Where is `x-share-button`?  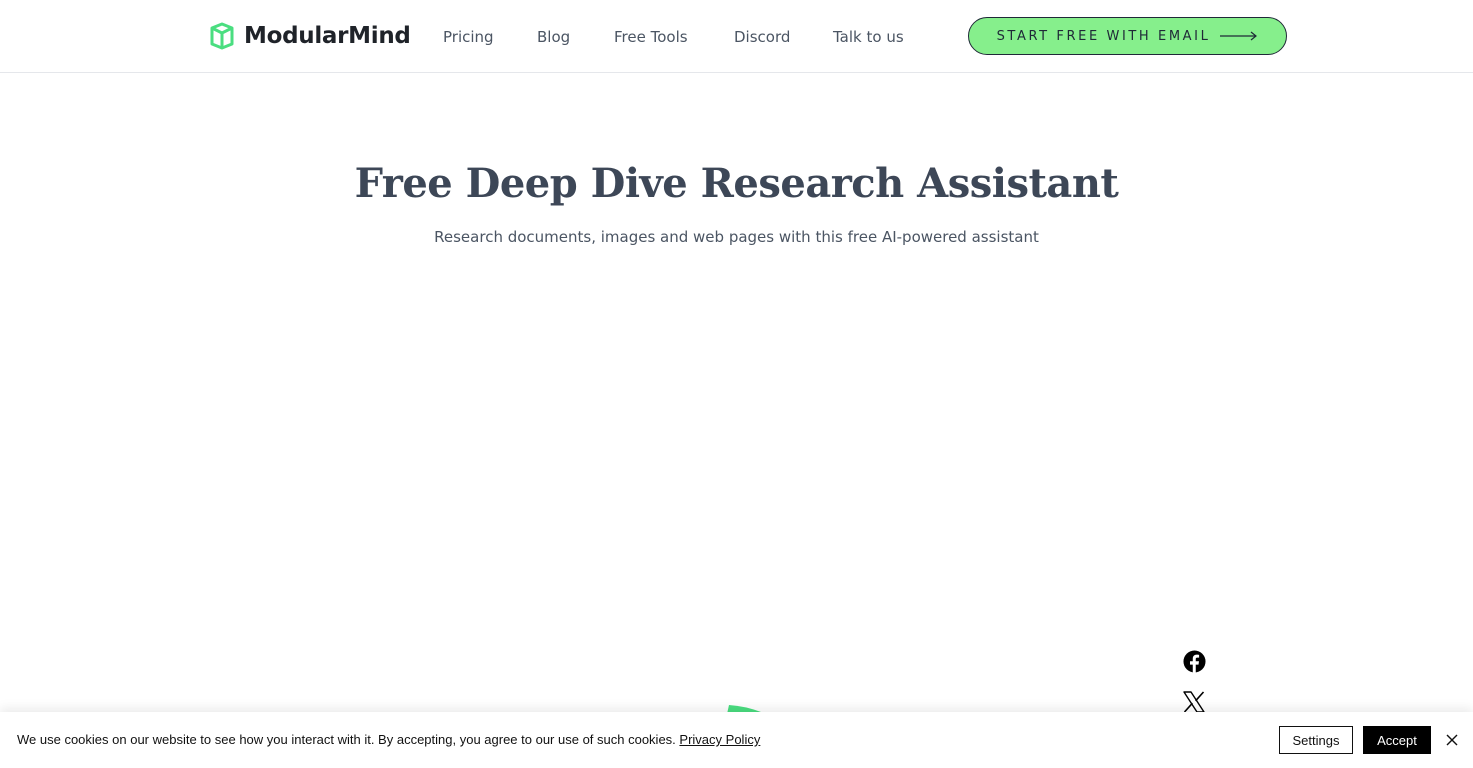
x-share-button is located at coordinates (1194, 702).